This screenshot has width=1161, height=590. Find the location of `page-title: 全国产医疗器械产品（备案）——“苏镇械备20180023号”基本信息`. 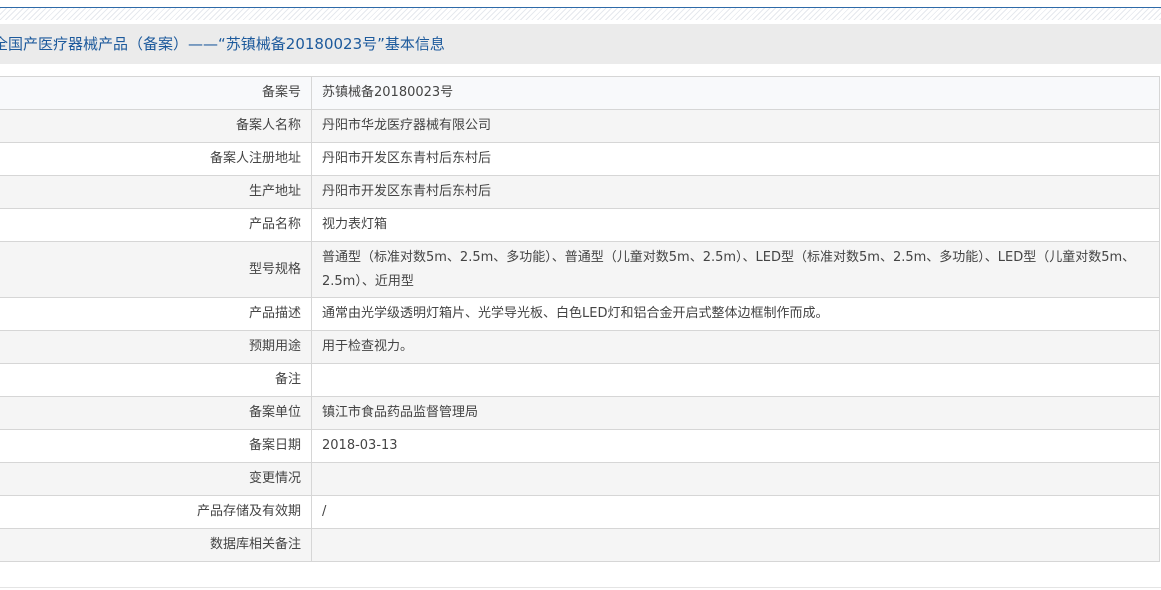

page-title: 全国产医疗器械产品（备案）——“苏镇械备20180023号”基本信息 is located at coordinates (222, 44).